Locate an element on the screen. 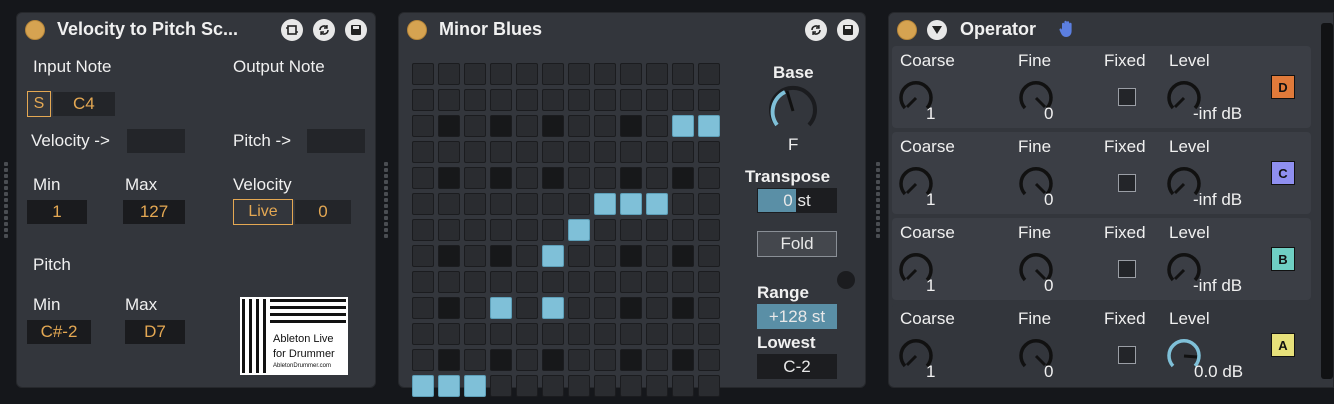 The image size is (1334, 404). live-button: Live is located at coordinates (263, 212).